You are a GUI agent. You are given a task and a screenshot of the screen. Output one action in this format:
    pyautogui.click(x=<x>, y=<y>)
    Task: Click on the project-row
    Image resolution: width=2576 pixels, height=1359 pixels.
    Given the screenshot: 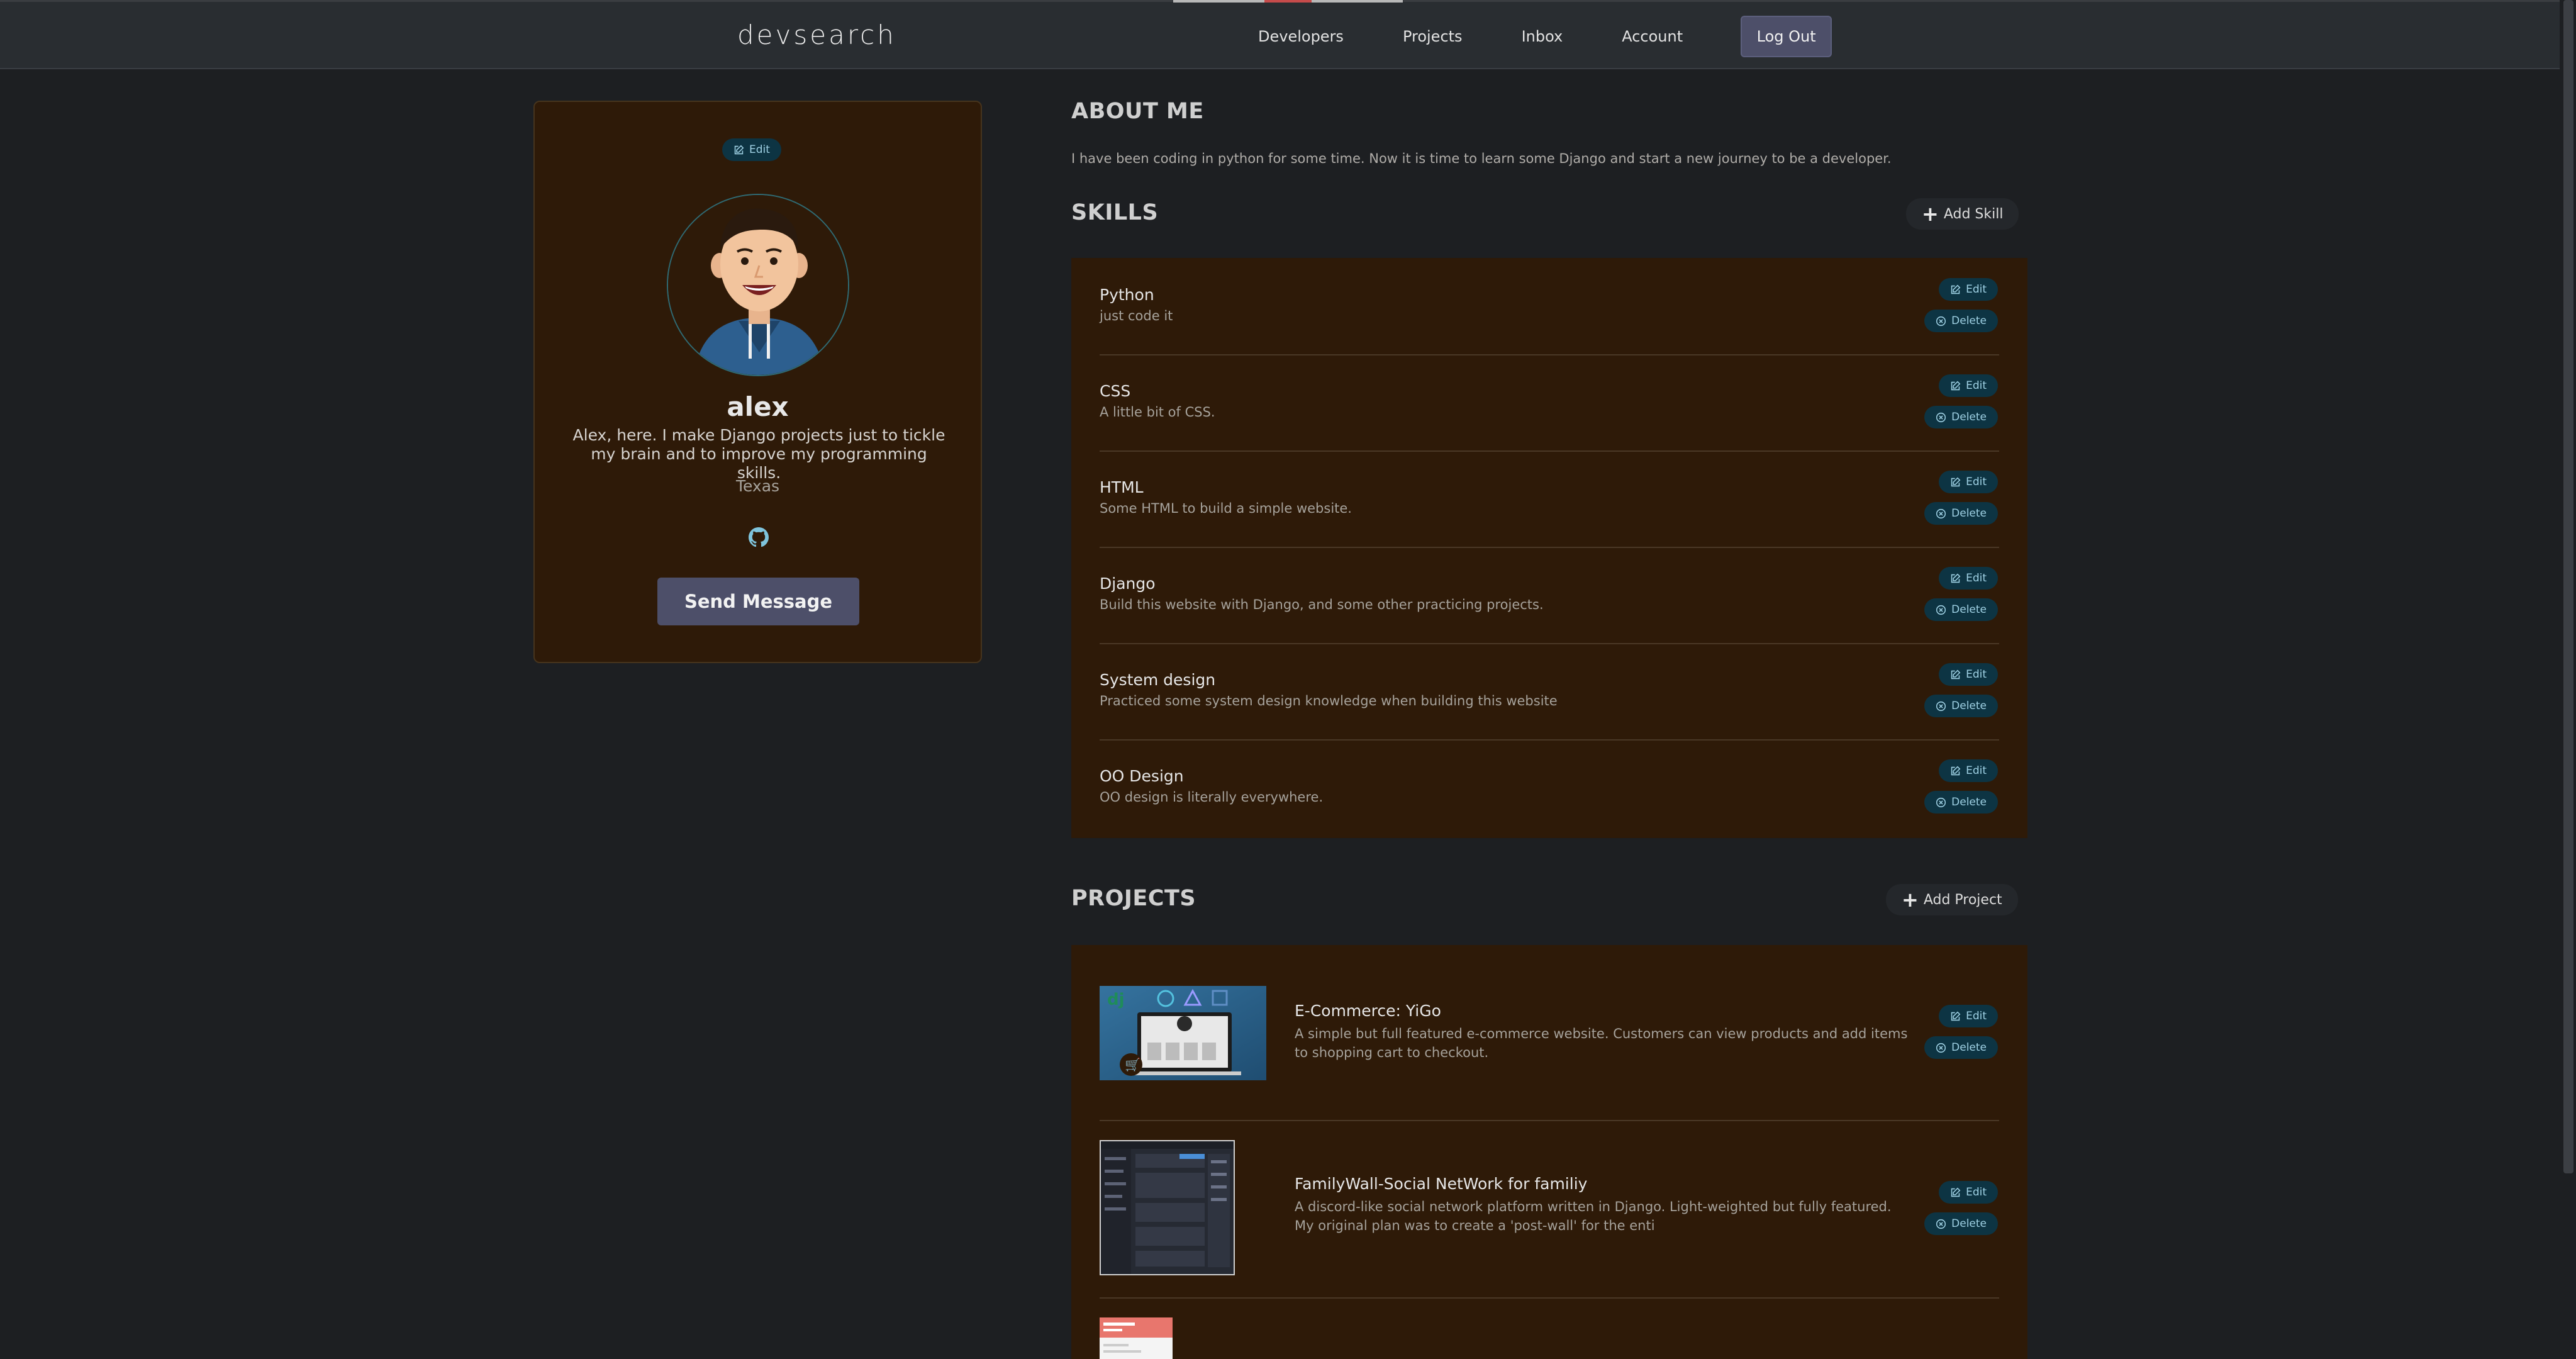 What is the action you would take?
    pyautogui.click(x=1549, y=1329)
    